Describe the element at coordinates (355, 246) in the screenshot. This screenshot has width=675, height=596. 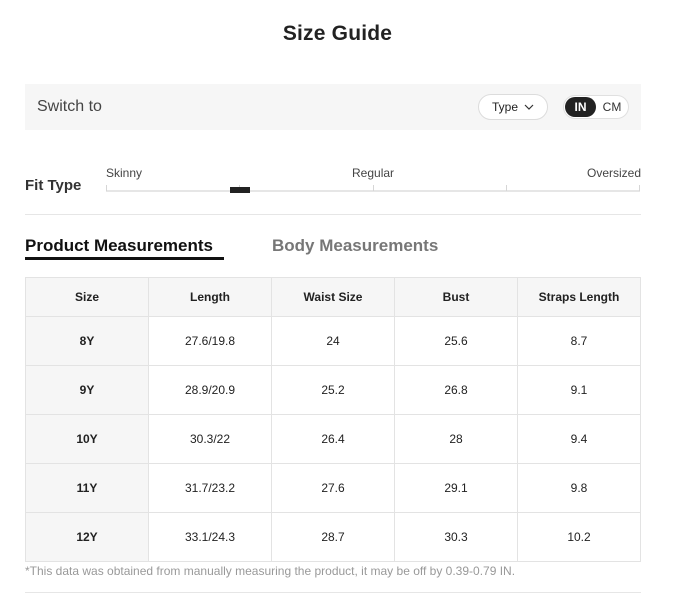
I see `tab-body-measurements: Body Measurements` at that location.